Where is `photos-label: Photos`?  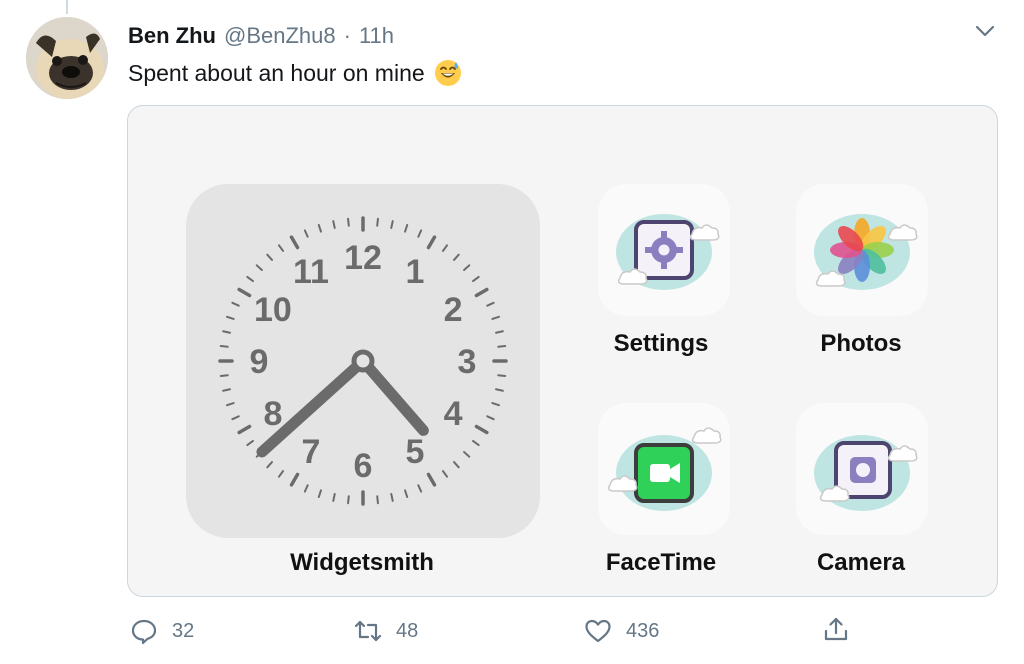 photos-label: Photos is located at coordinates (861, 343).